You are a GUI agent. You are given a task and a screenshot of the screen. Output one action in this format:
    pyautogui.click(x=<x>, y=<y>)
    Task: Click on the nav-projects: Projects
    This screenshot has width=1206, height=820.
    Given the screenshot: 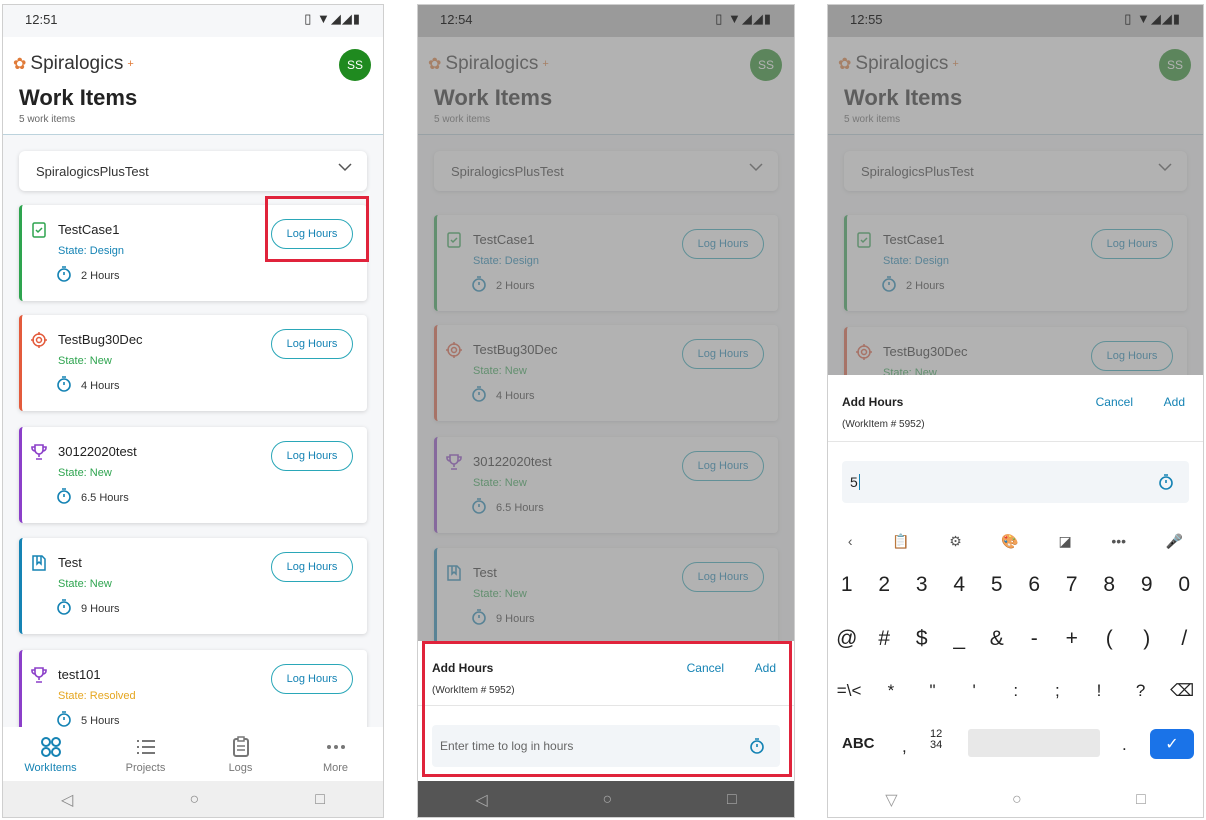 What is the action you would take?
    pyautogui.click(x=145, y=754)
    